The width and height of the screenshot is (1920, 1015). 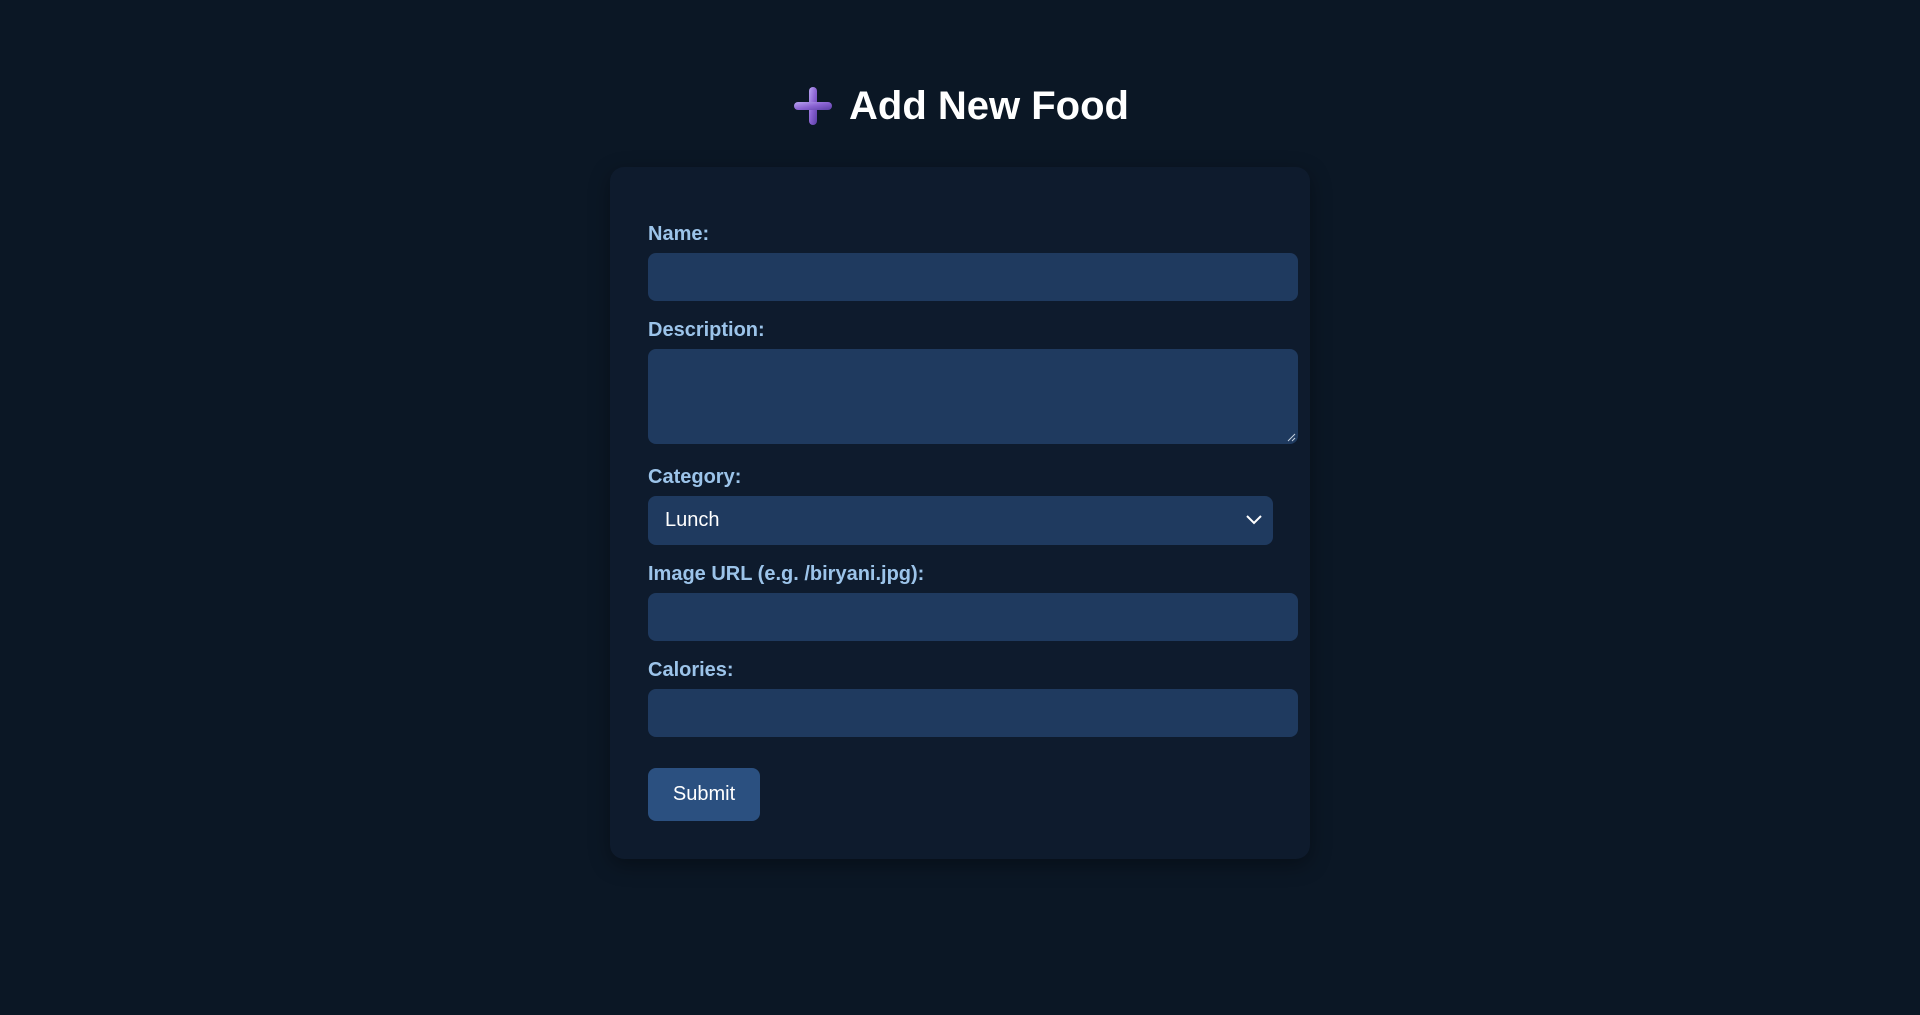 I want to click on calories-label: Calories:, so click(x=691, y=670).